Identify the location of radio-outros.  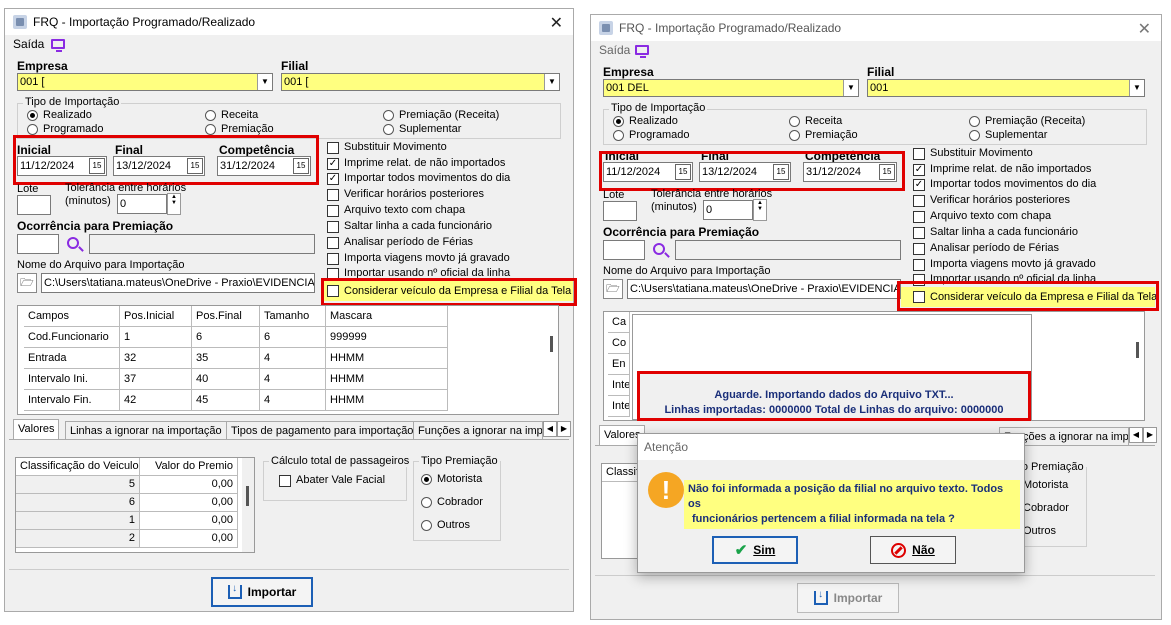
(426, 525).